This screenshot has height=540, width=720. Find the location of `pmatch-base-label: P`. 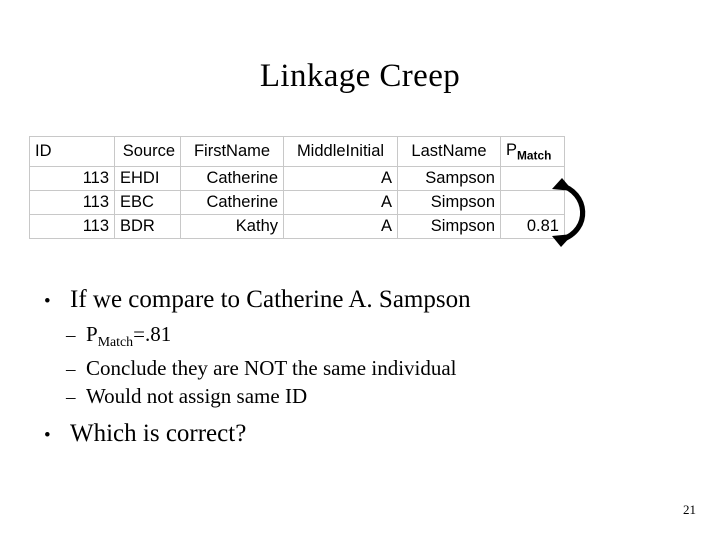

pmatch-base-label: P is located at coordinates (512, 149).